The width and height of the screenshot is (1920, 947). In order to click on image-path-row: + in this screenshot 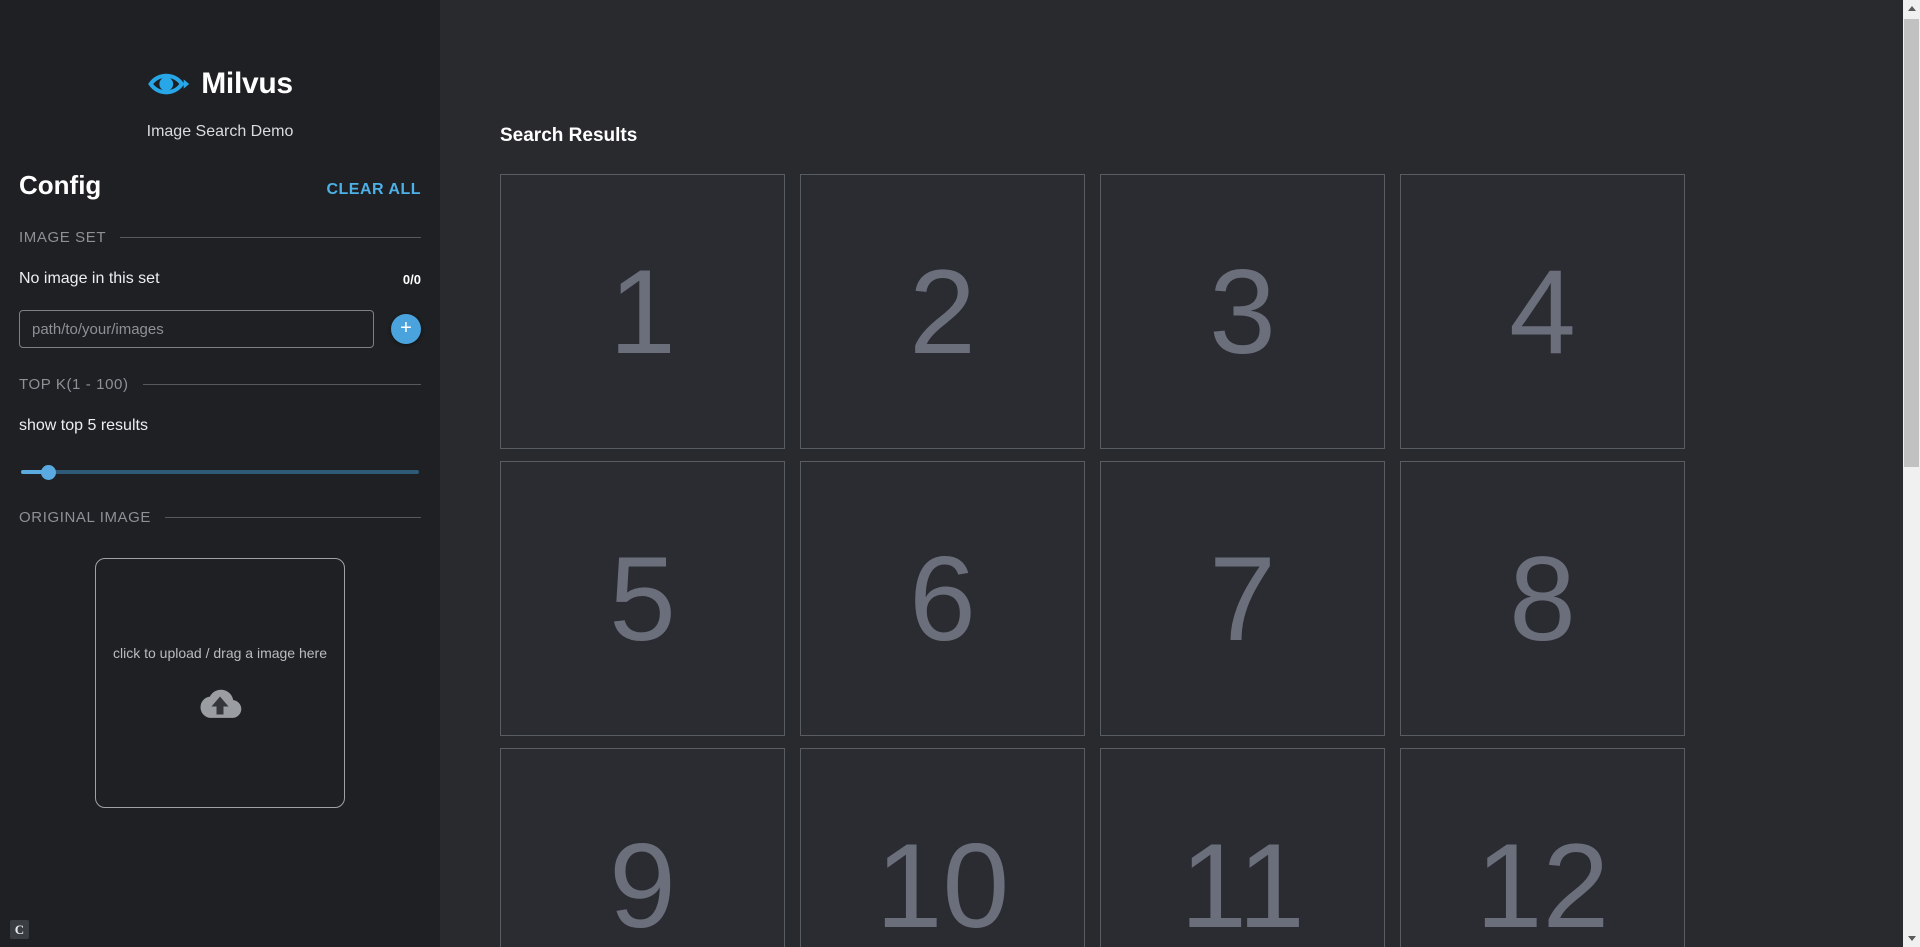, I will do `click(220, 329)`.